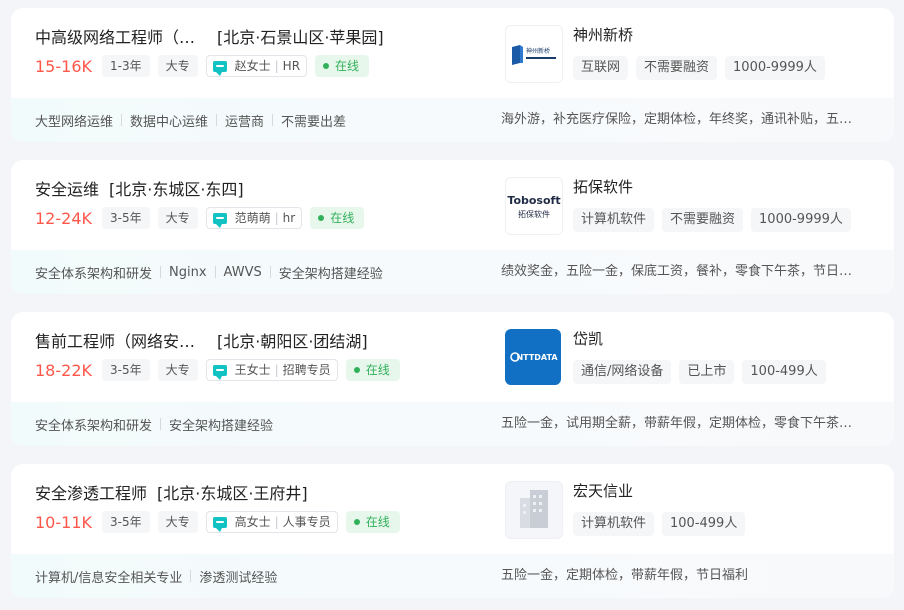 The height and width of the screenshot is (610, 904). I want to click on nttdata-logo-icon: NTTDATA, so click(534, 357).